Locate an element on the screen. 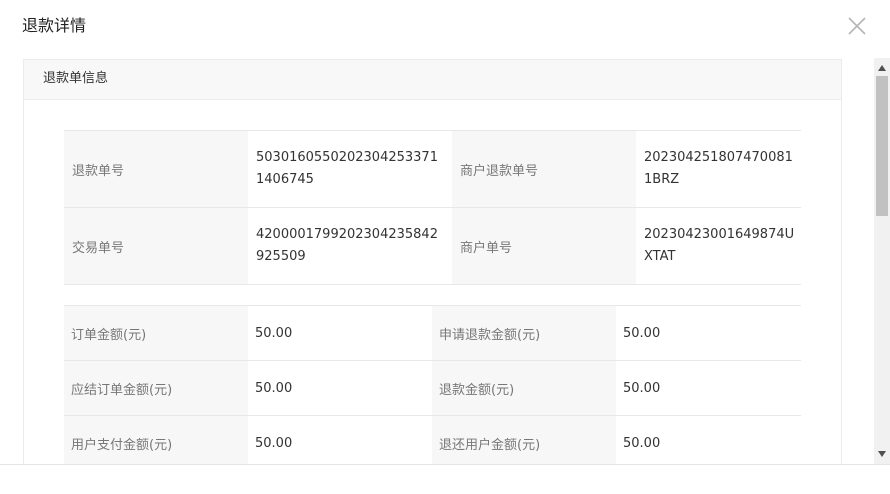 This screenshot has height=494, width=890. table-row: 用户支付金额(元) 50.00 退还用户金额(元) 50.00 is located at coordinates (432, 440).